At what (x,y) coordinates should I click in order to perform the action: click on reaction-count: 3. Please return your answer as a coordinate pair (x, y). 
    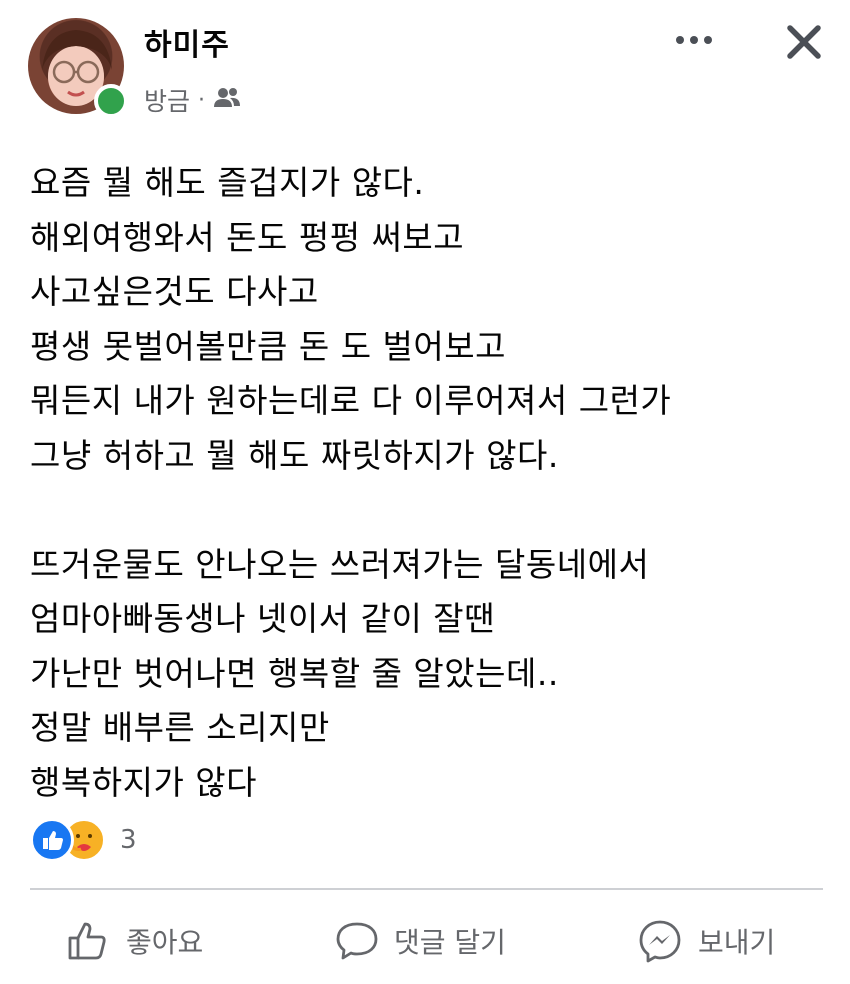
    Looking at the image, I should click on (128, 840).